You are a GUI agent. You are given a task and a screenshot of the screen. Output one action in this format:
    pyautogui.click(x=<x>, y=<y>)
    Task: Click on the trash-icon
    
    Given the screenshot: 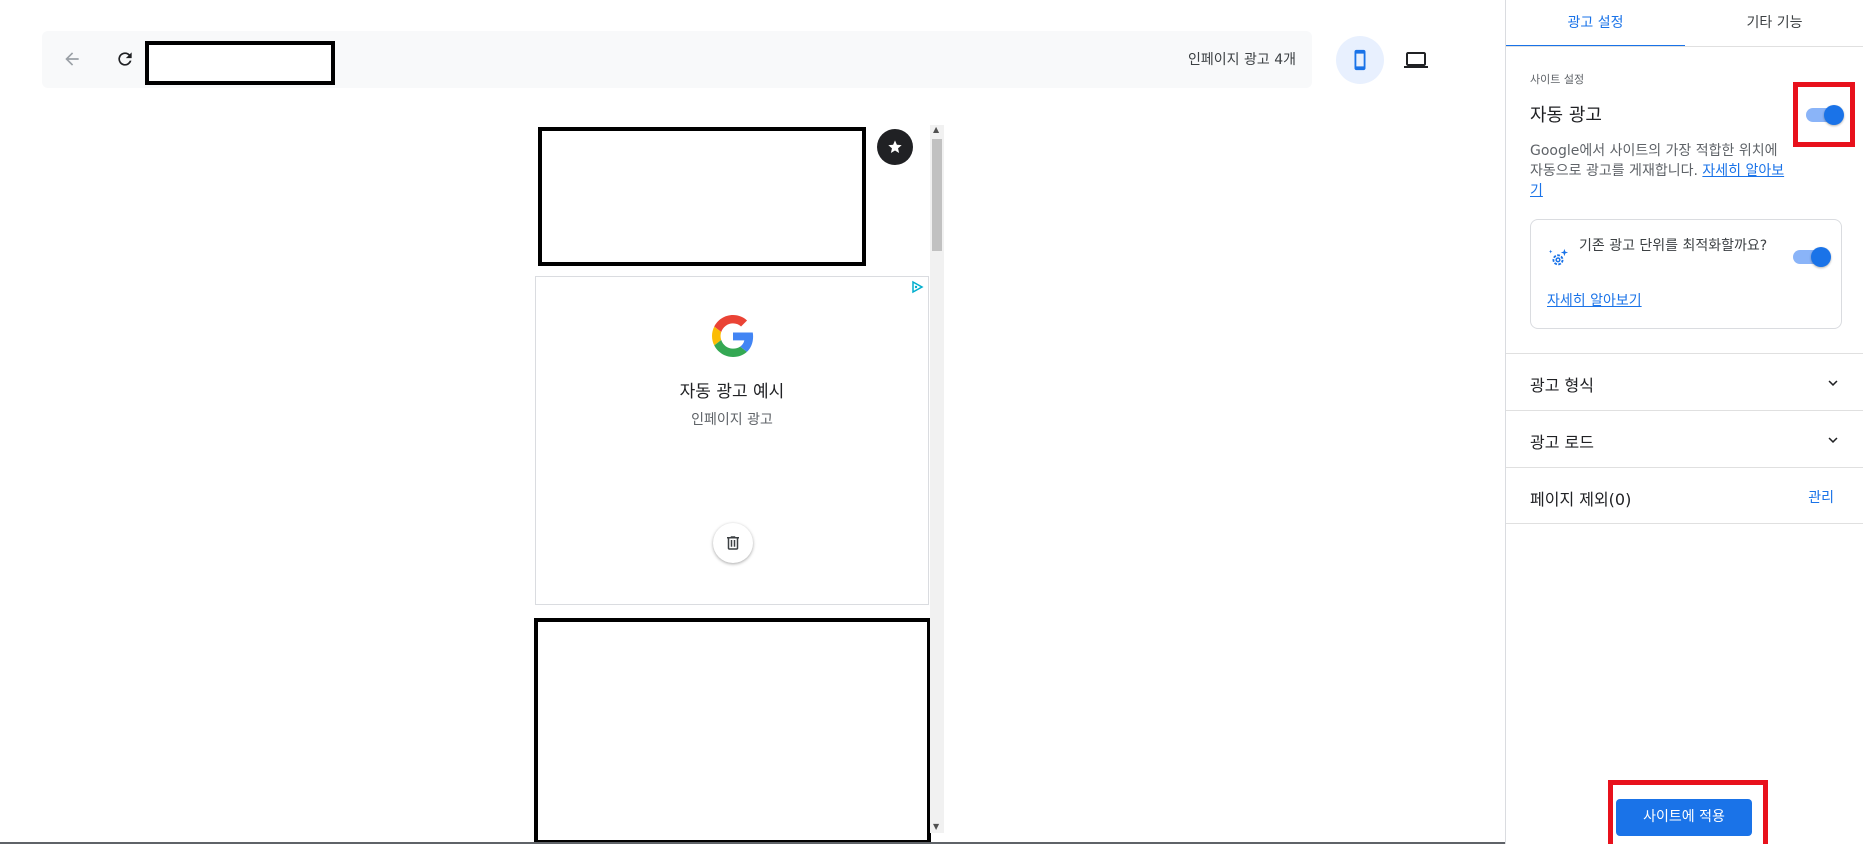 What is the action you would take?
    pyautogui.click(x=733, y=543)
    